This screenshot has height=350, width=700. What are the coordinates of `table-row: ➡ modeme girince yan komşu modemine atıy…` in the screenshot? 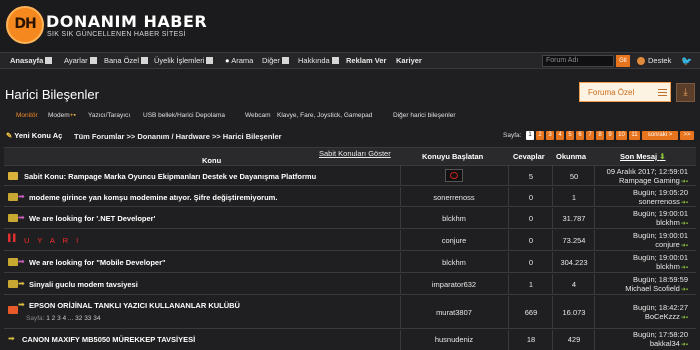 It's located at (350, 197).